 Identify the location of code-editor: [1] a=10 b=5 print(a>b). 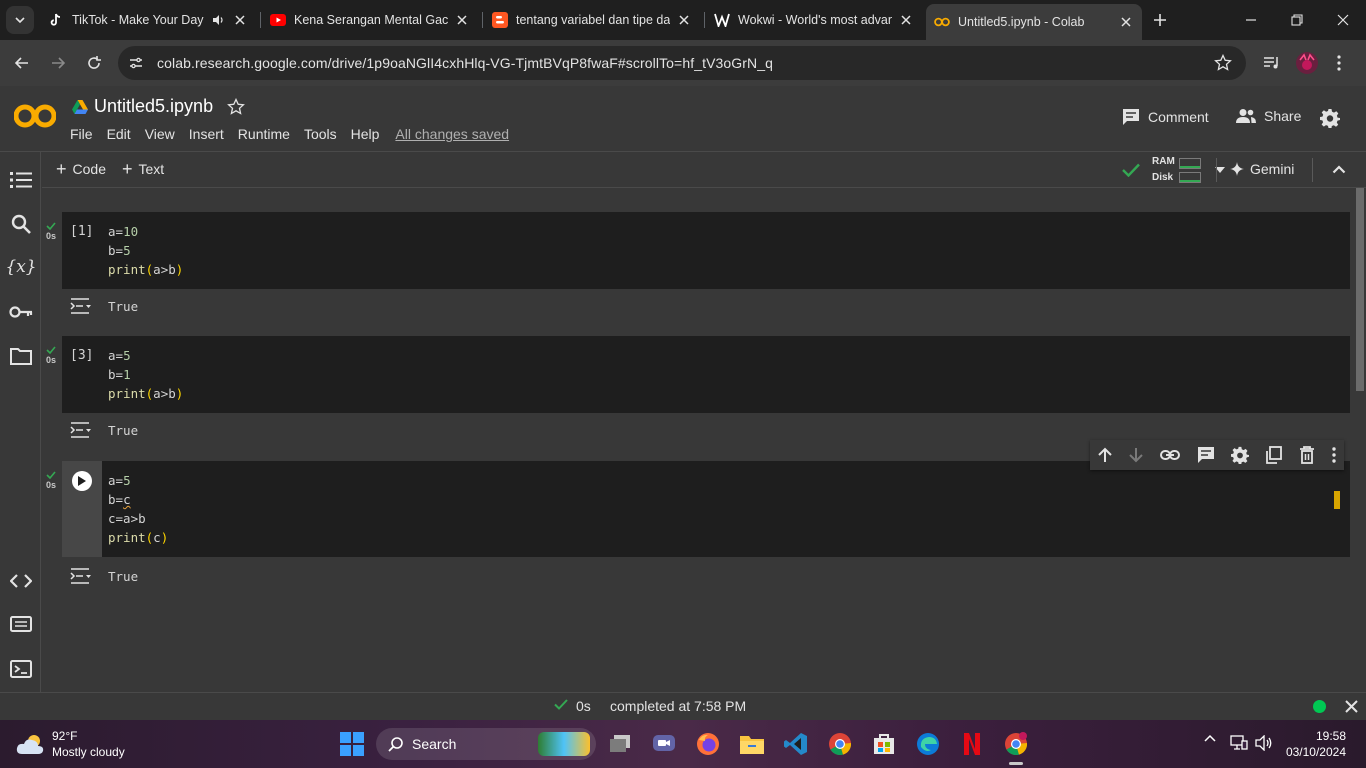
(706, 250).